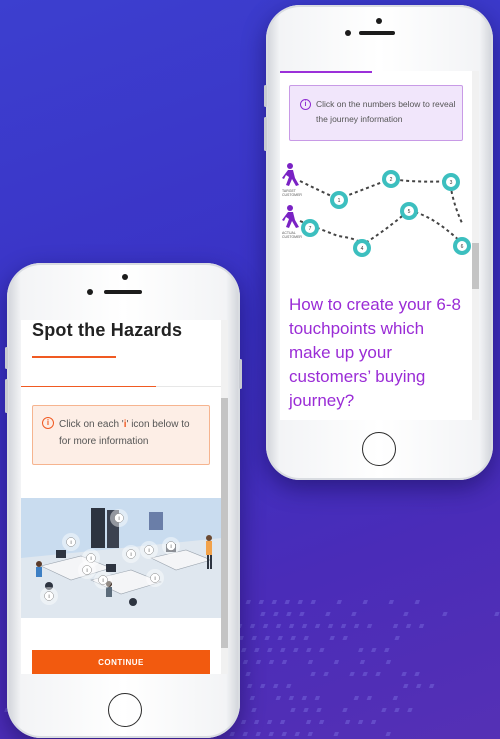 Image resolution: width=500 pixels, height=739 pixels. I want to click on touchpoint-6: 6, so click(462, 246).